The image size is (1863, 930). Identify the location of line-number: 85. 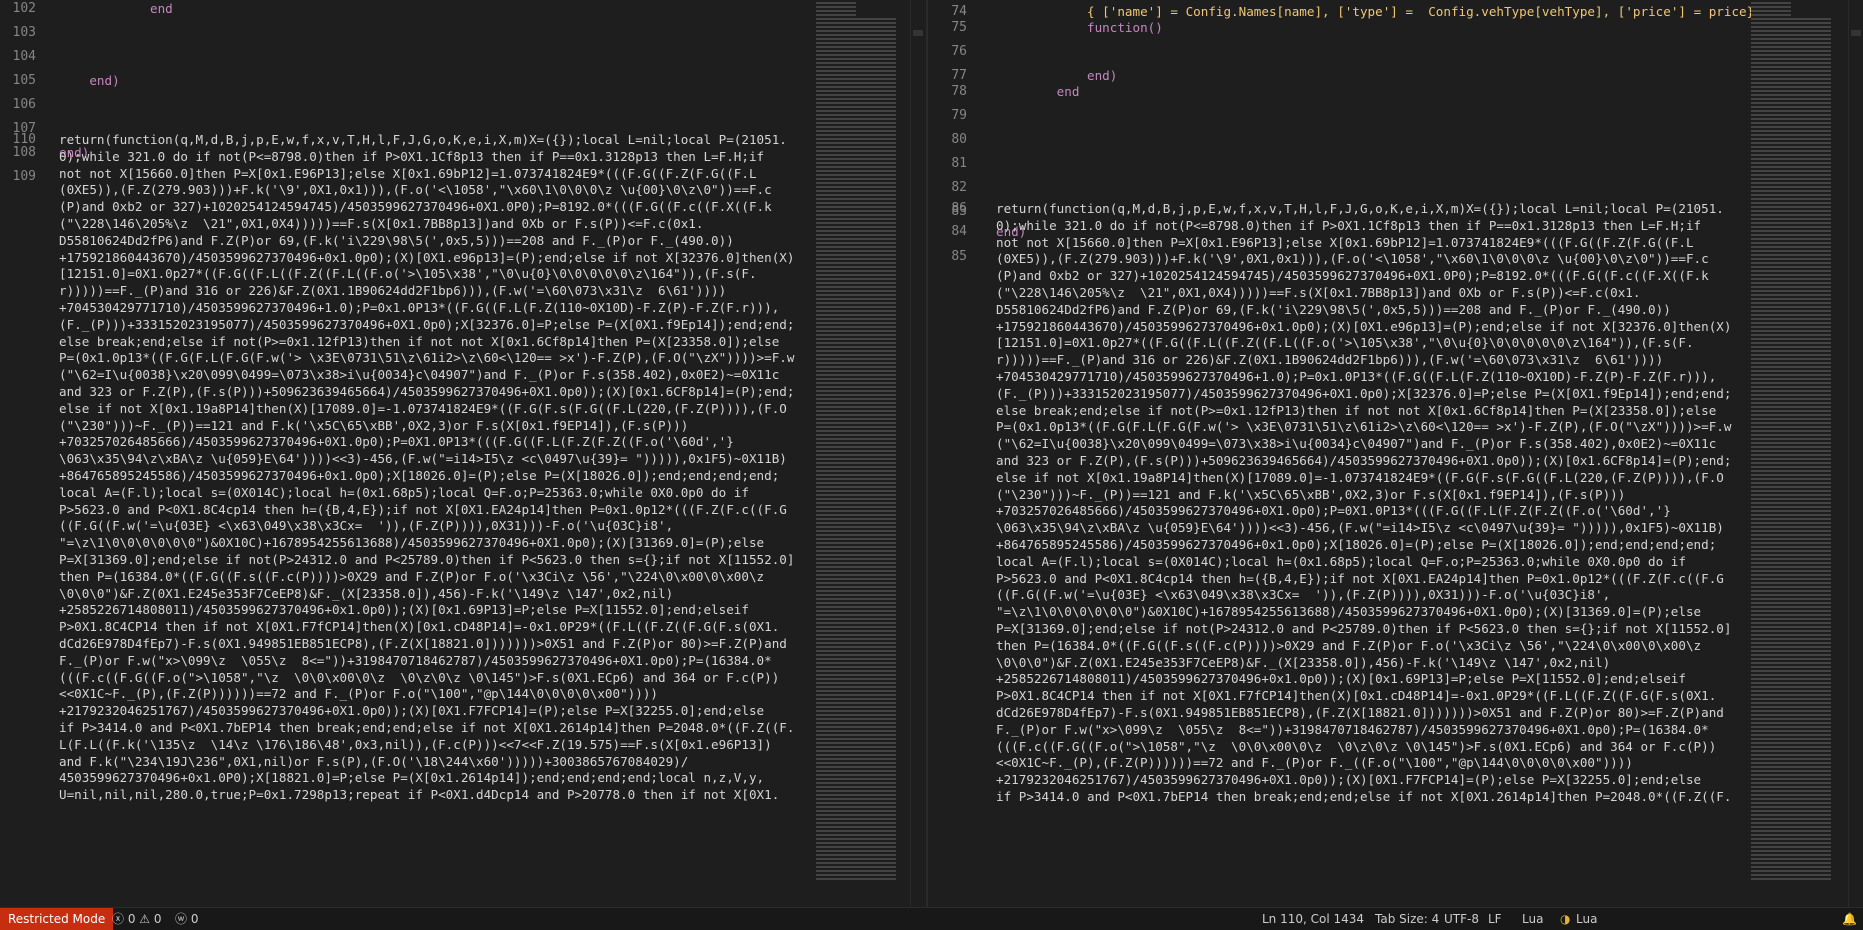
(959, 256).